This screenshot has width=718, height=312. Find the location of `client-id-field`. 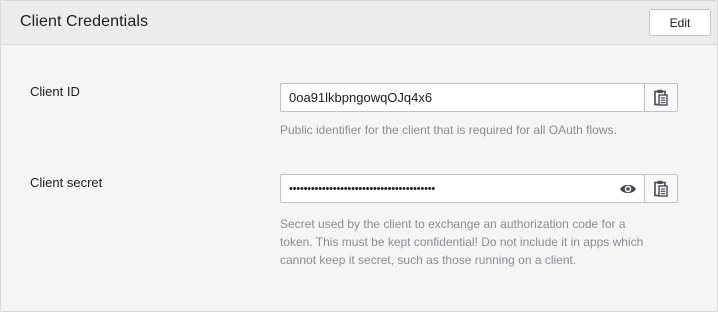

client-id-field is located at coordinates (463, 97).